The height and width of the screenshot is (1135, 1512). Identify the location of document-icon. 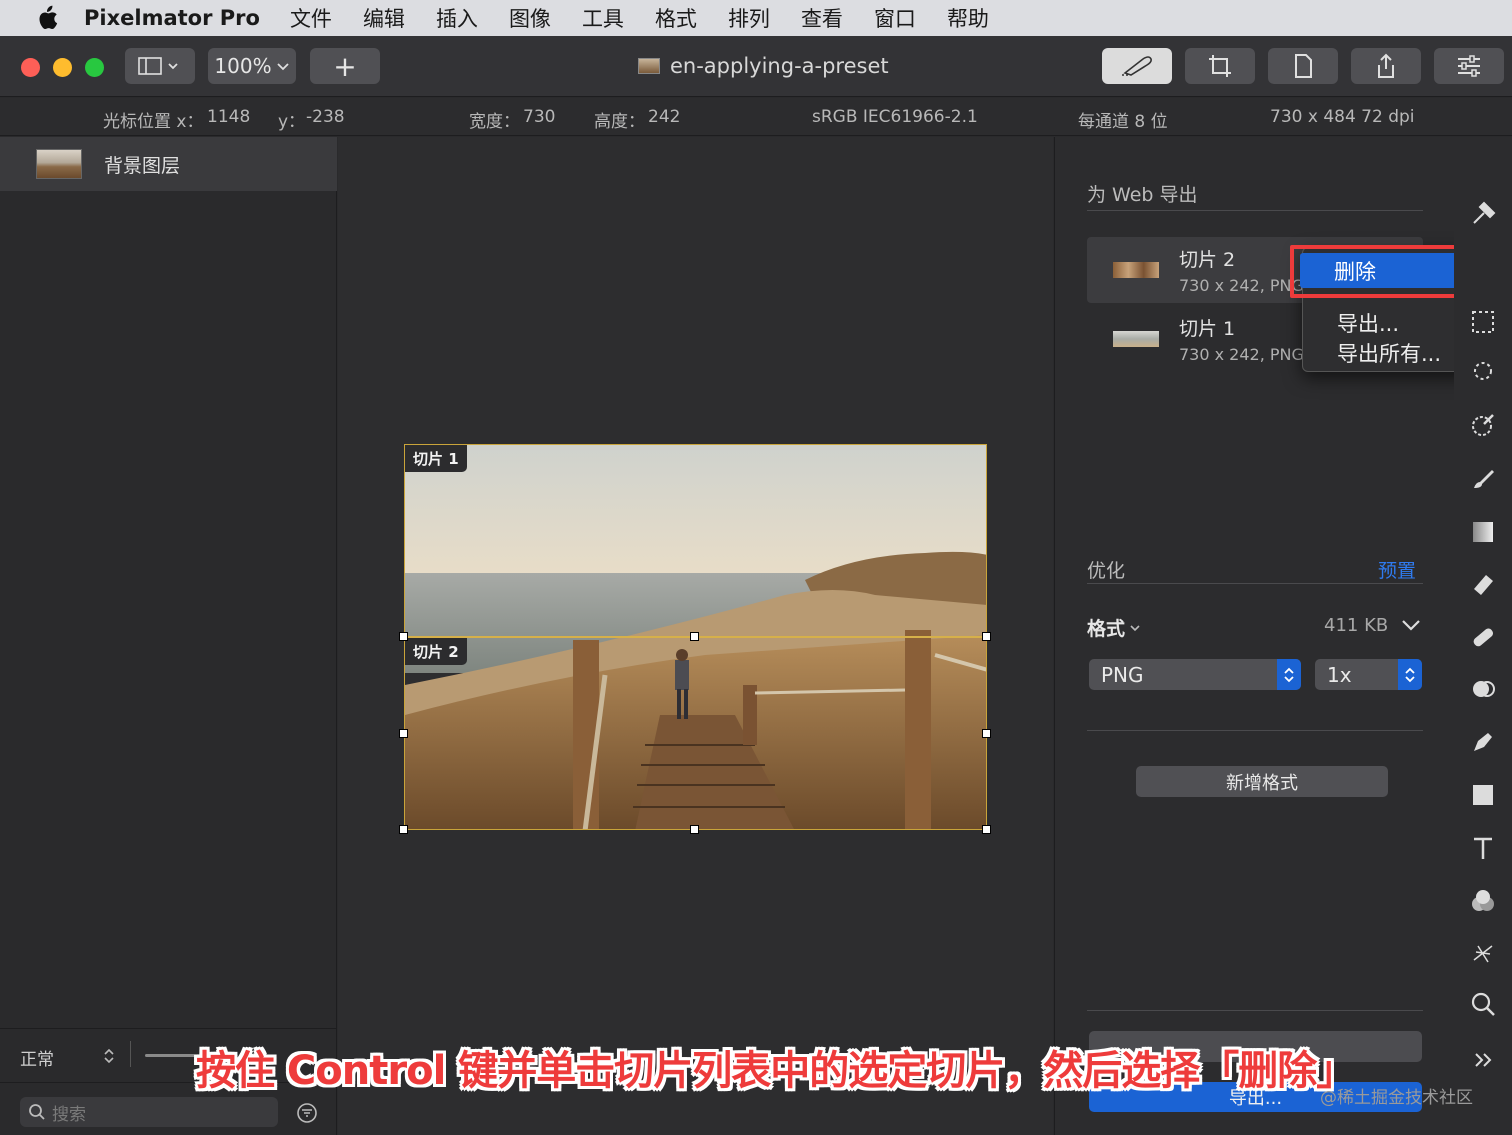
(1303, 66).